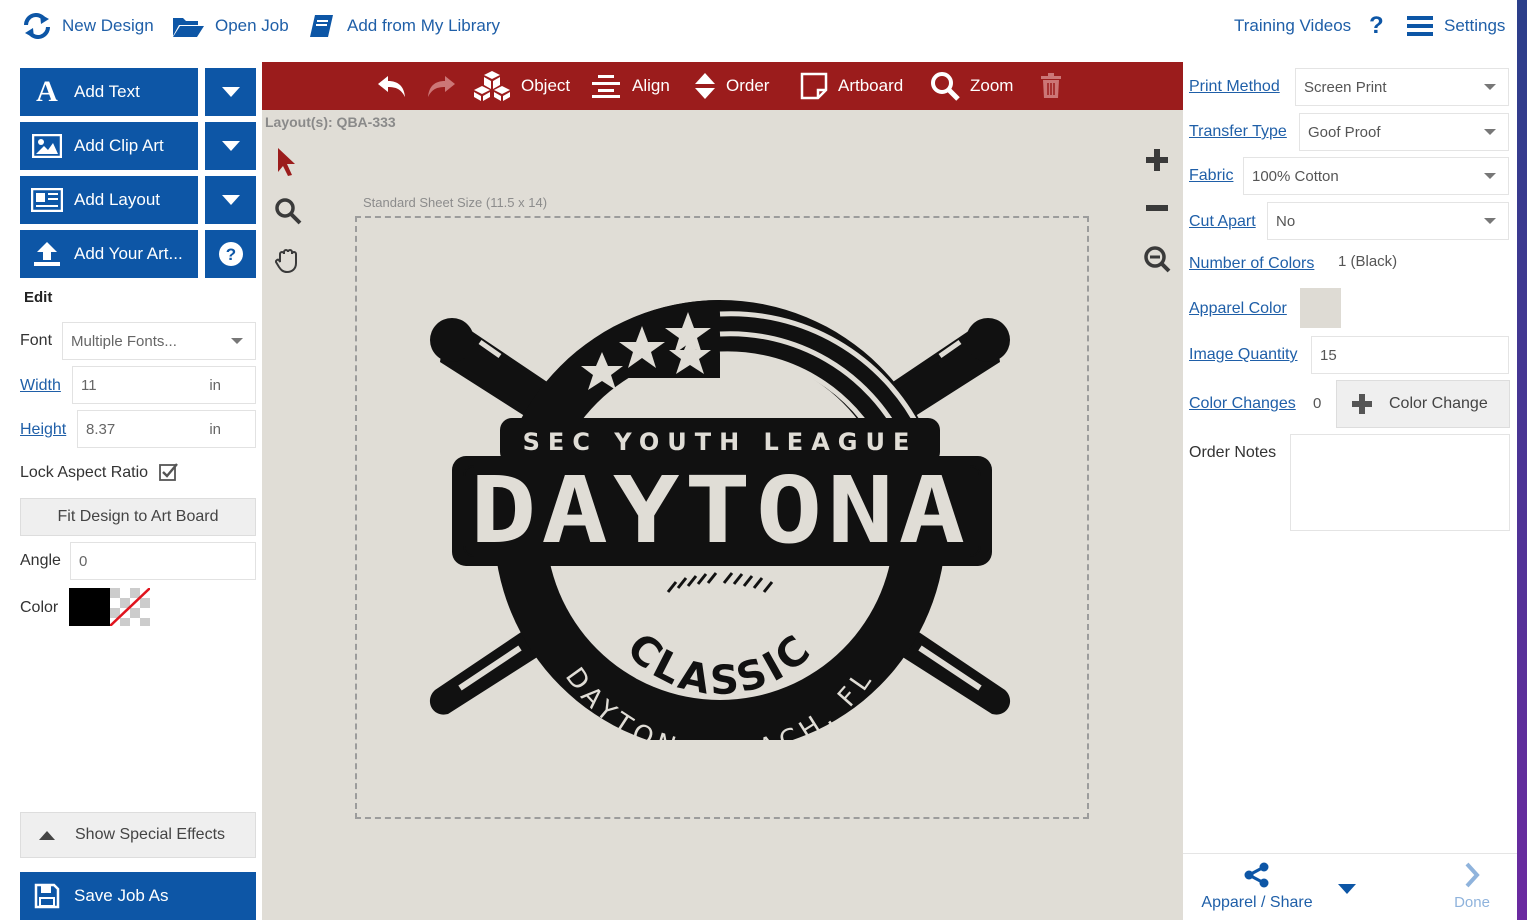 The width and height of the screenshot is (1527, 920). I want to click on team-name-text: DAYTONA, so click(720, 510).